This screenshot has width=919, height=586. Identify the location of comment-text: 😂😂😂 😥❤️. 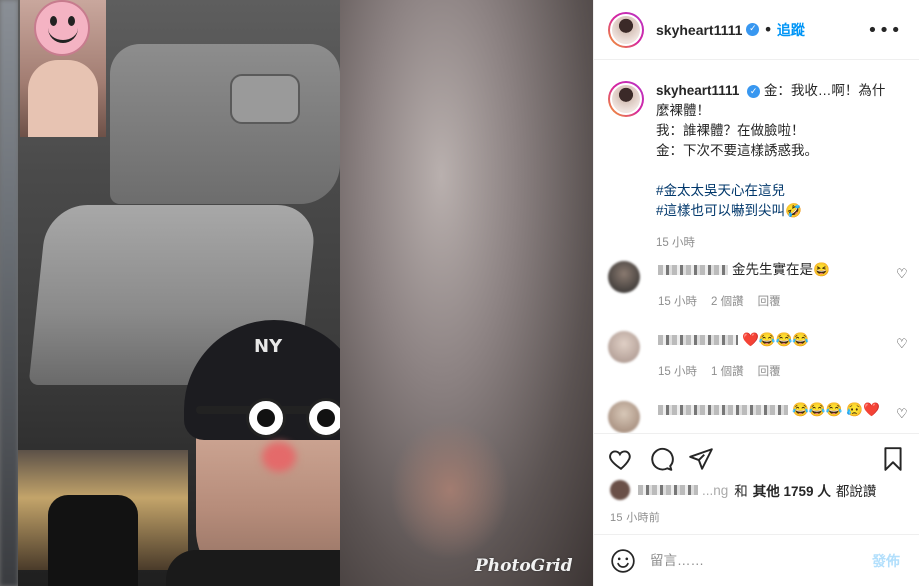
(836, 409).